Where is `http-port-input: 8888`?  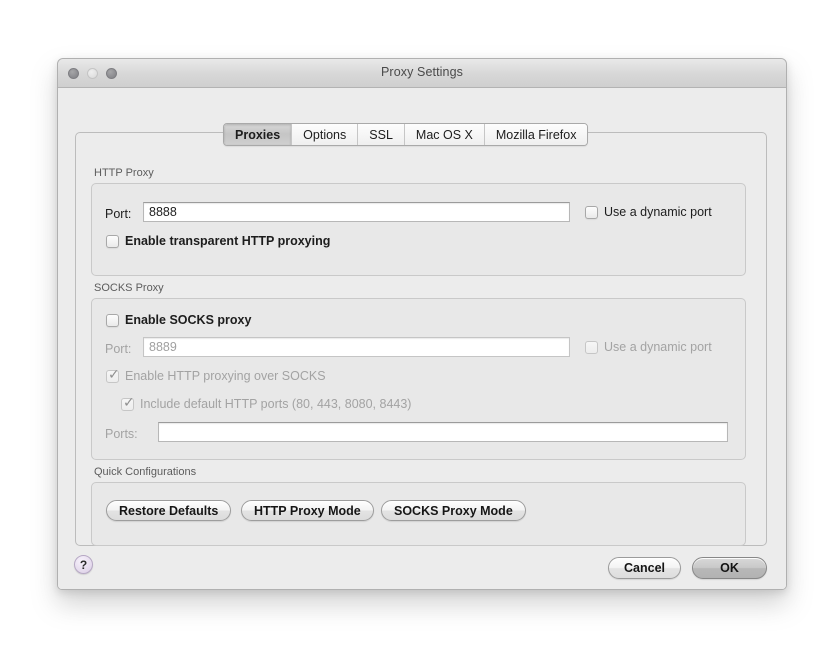
http-port-input: 8888 is located at coordinates (356, 212).